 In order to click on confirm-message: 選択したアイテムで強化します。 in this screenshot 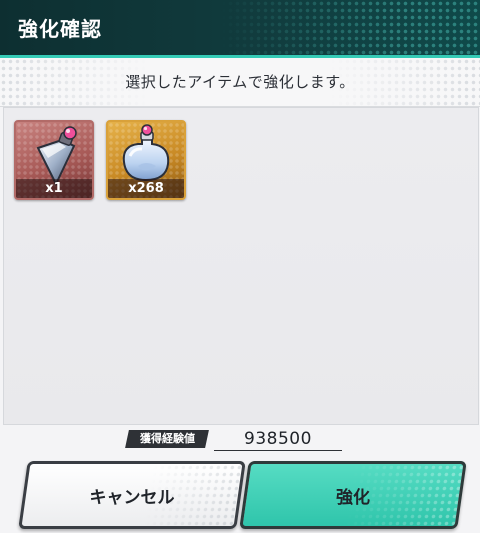, I will do `click(240, 82)`.